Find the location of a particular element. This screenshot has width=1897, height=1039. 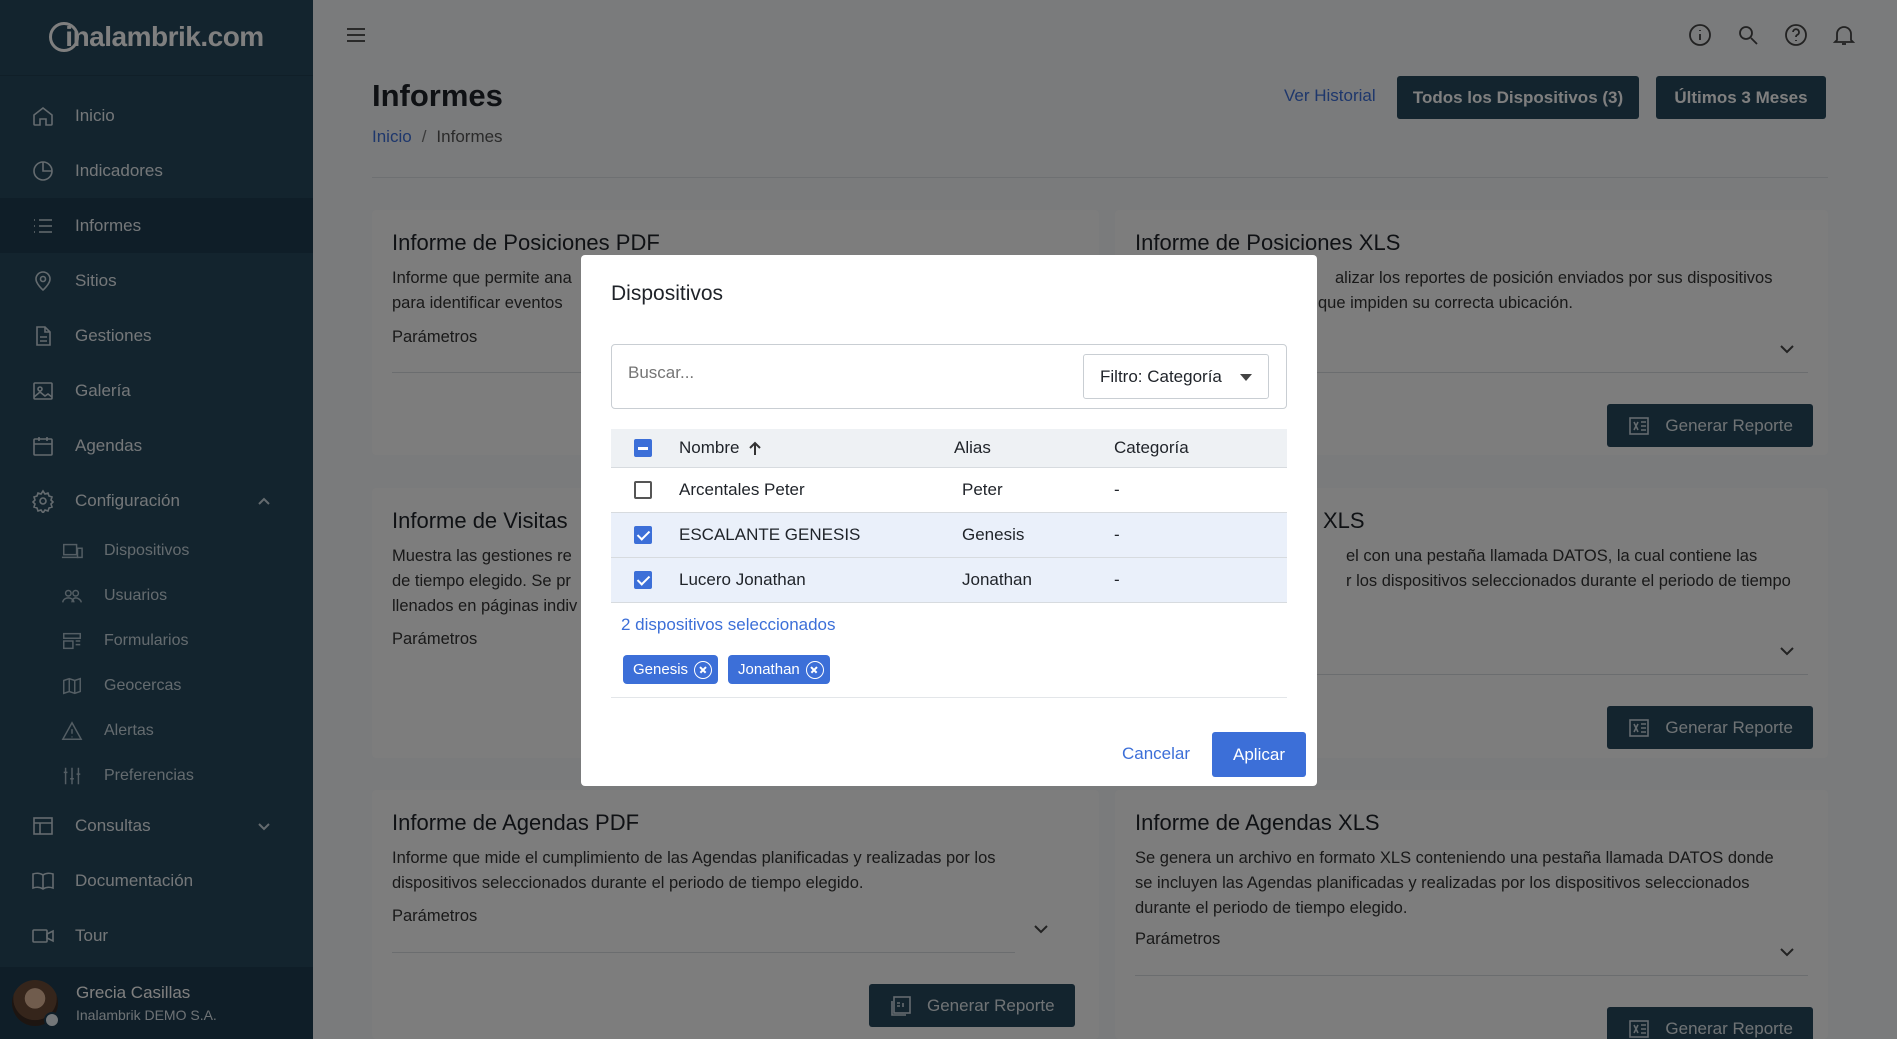

category-filter-select: Filtro: Categoría is located at coordinates (1176, 376).